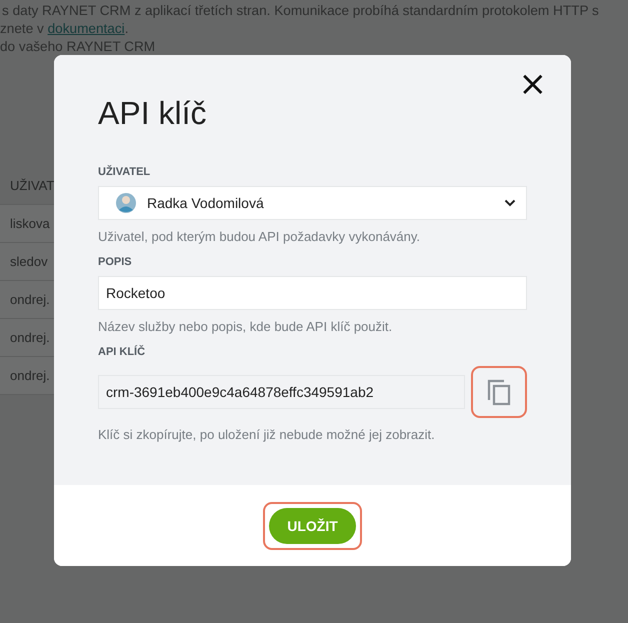  I want to click on table-cell: liskova, so click(27, 224).